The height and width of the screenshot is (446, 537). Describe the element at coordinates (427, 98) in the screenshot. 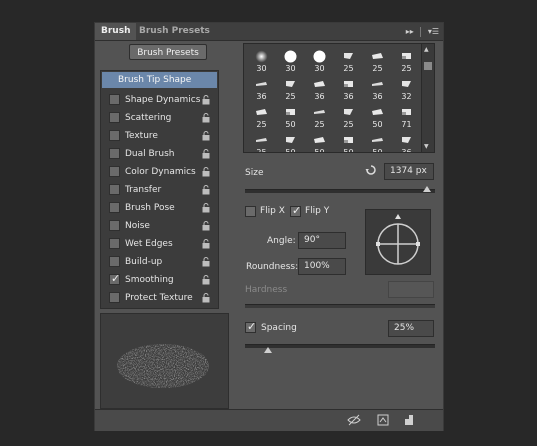

I see `tip-grid-scrollbar: ▲ ▼` at that location.